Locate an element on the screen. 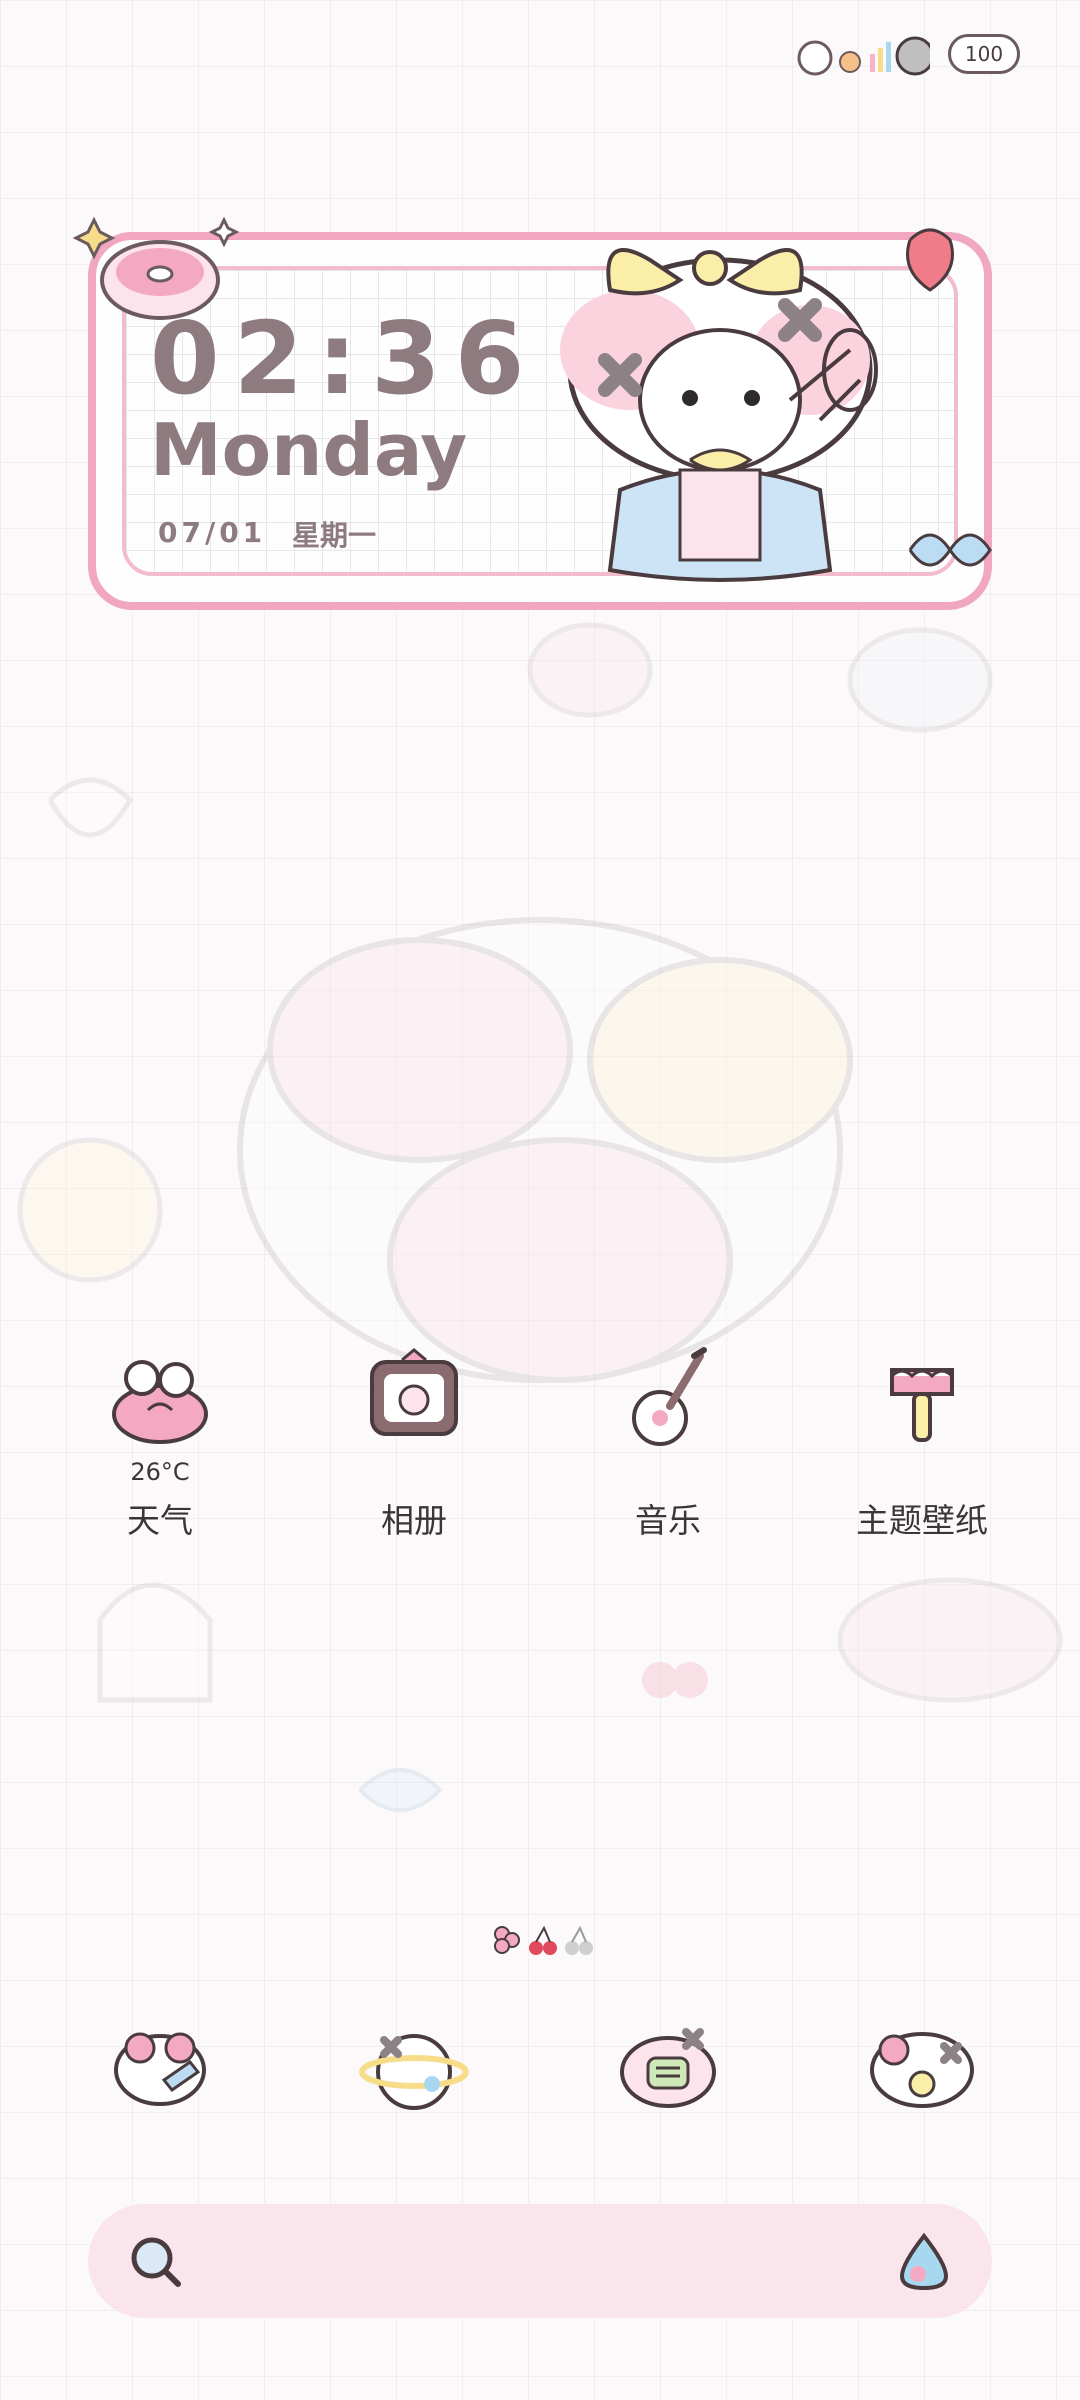 The image size is (1080, 2400). messages-icon is located at coordinates (668, 2070).